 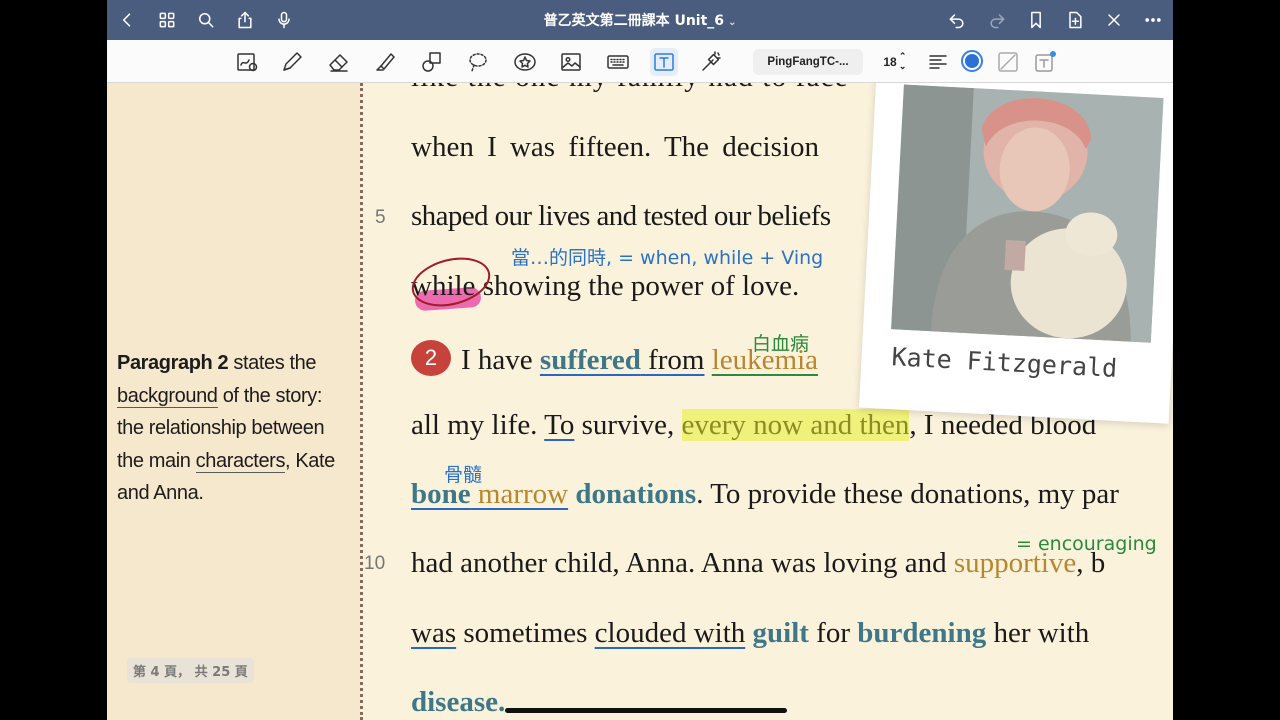 What do you see at coordinates (664, 62) in the screenshot?
I see `text-tool-icon` at bounding box center [664, 62].